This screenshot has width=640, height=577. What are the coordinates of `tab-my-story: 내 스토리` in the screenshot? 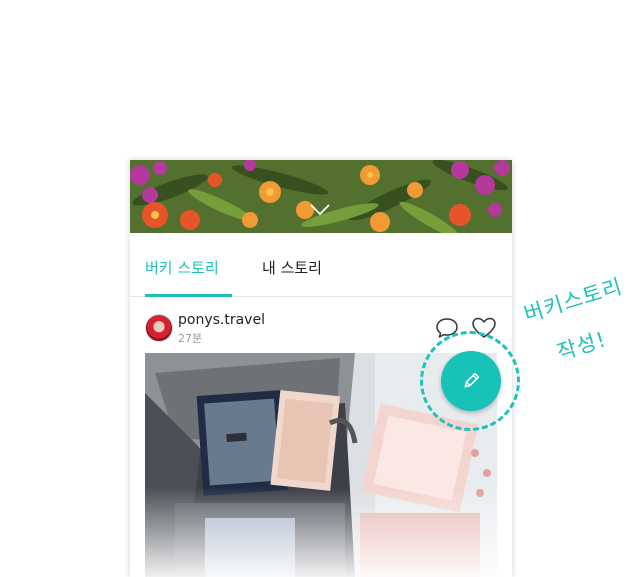 It's located at (292, 267).